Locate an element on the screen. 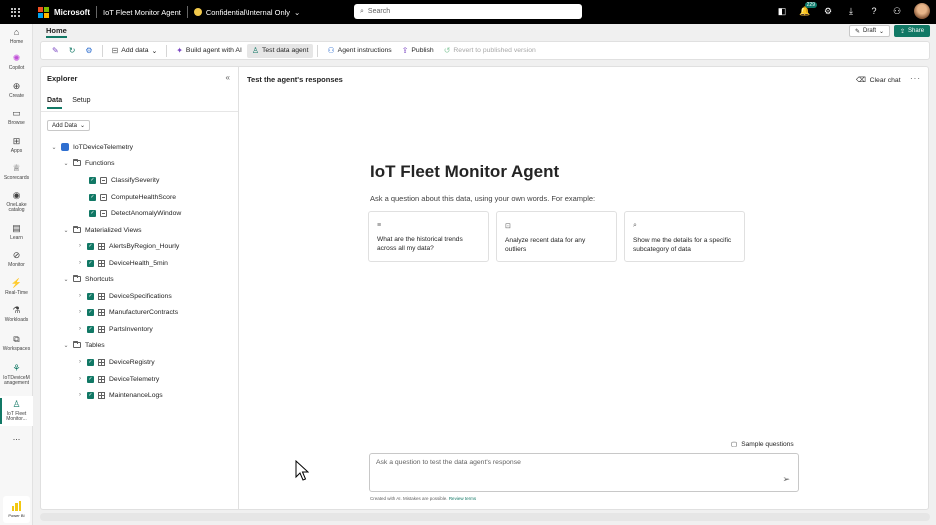 This screenshot has height=525, width=936. tree-item: › ✓ DeviceTelemetry is located at coordinates (118, 379).